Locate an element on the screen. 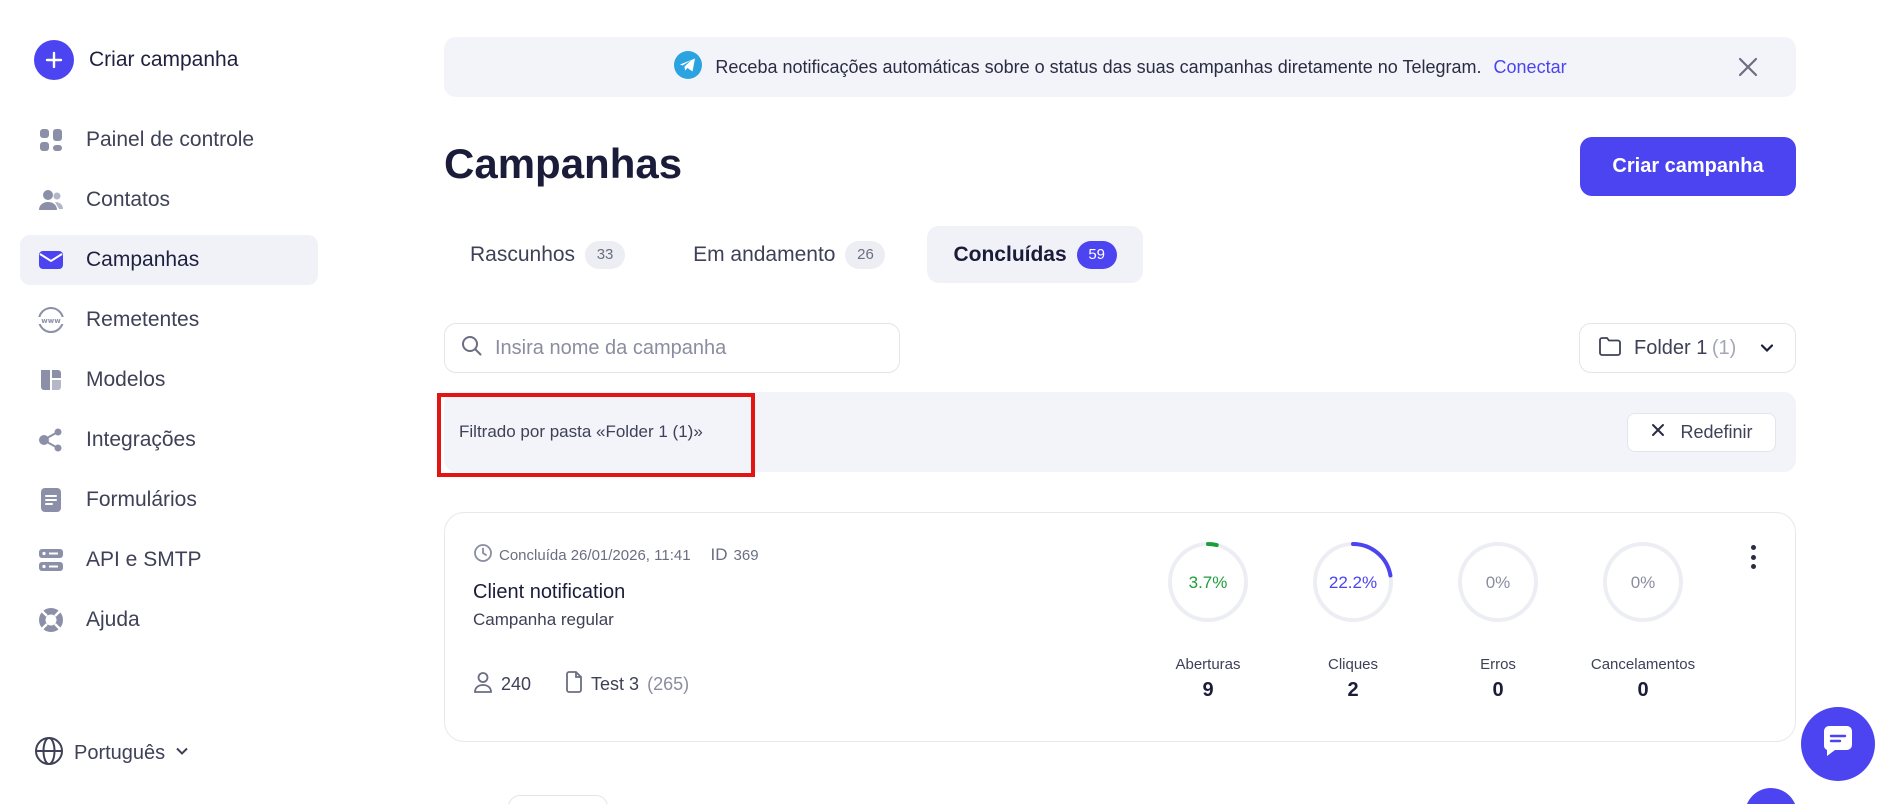 Image resolution: width=1901 pixels, height=804 pixels. forms-icon is located at coordinates (51, 500).